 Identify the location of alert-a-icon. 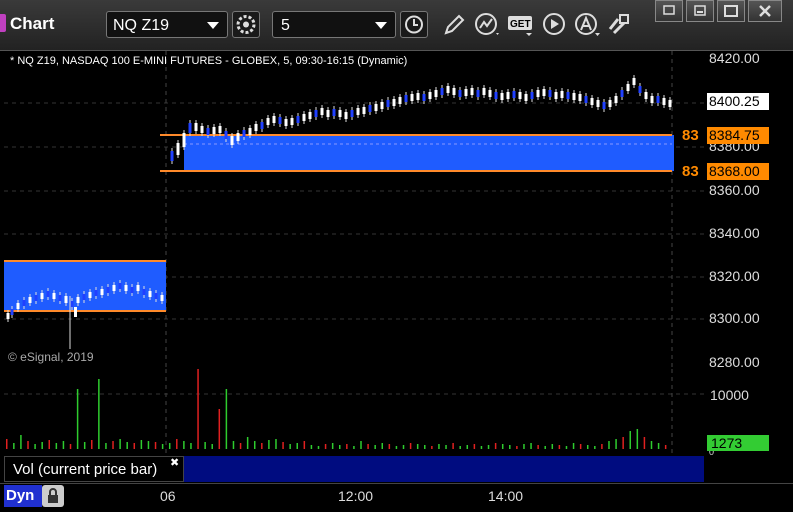
(587, 24).